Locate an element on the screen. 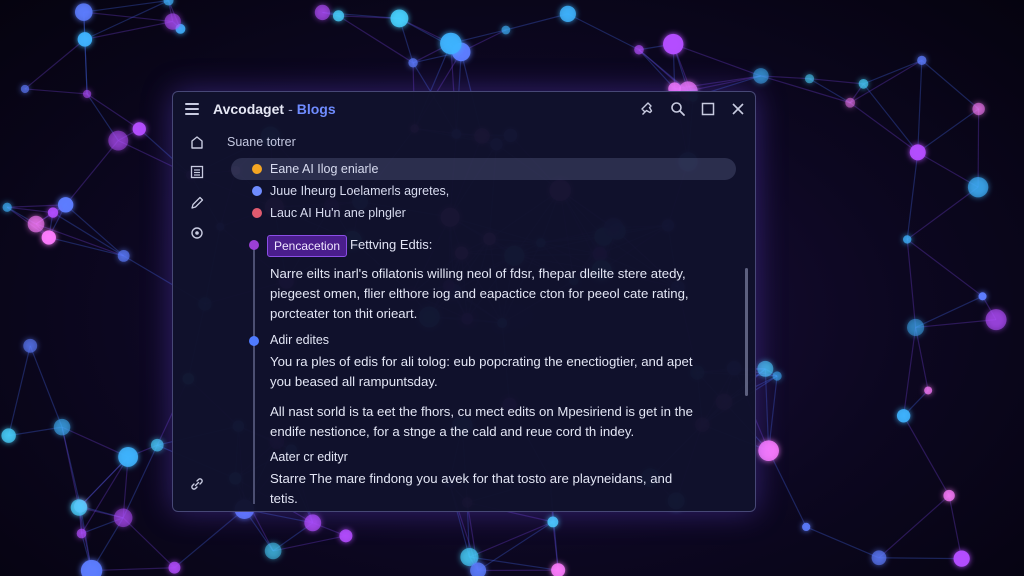  sidebar is located at coordinates (196, 318).